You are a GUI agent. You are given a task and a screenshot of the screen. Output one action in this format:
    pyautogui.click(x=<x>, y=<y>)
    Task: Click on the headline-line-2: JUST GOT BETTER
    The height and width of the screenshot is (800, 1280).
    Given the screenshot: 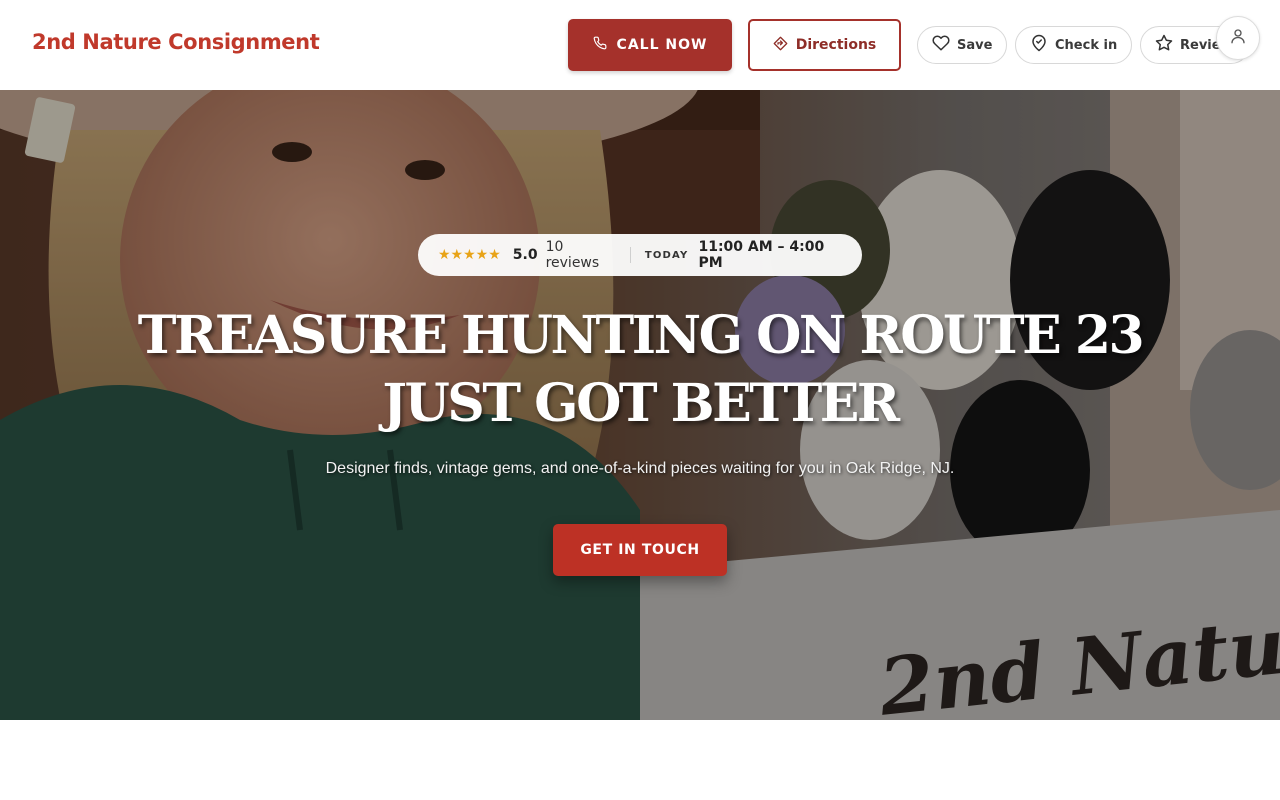 What is the action you would take?
    pyautogui.click(x=641, y=403)
    